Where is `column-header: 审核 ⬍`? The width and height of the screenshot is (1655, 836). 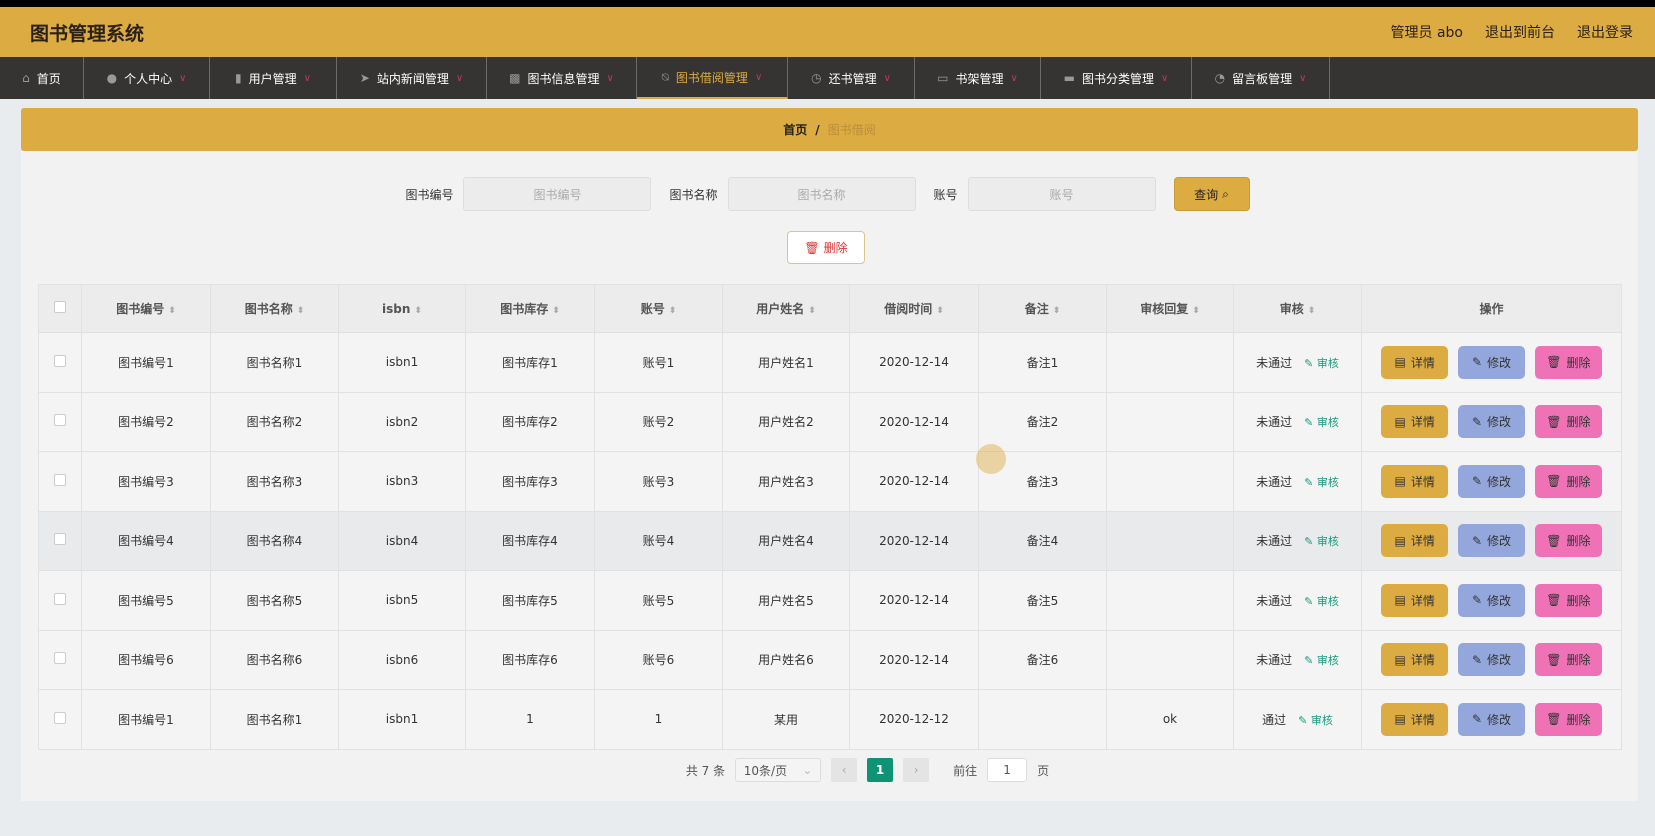 column-header: 审核 ⬍ is located at coordinates (1297, 308).